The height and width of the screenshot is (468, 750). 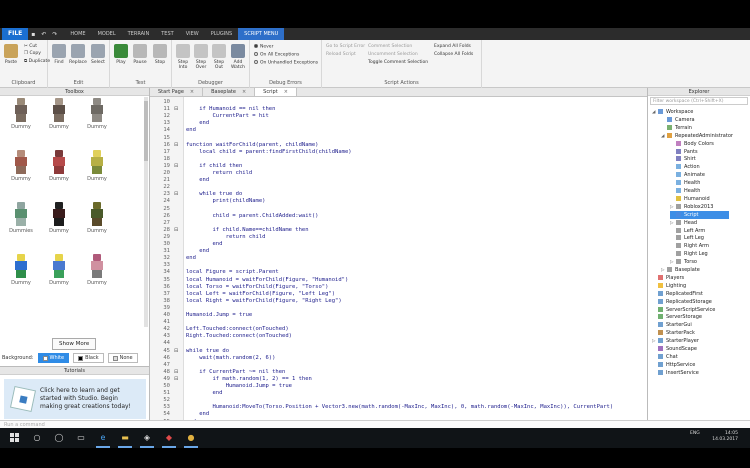 I want to click on undo-icon: ↶, so click(x=43, y=34).